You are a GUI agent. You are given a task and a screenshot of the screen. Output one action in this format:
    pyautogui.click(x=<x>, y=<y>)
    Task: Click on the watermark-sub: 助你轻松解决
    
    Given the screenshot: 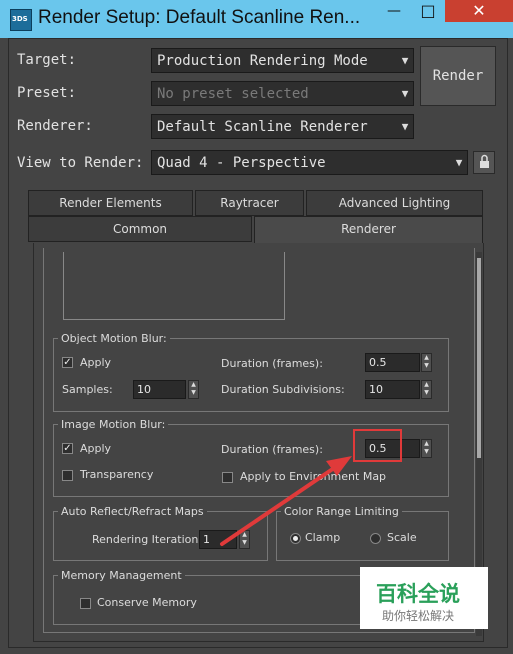 What is the action you would take?
    pyautogui.click(x=418, y=616)
    